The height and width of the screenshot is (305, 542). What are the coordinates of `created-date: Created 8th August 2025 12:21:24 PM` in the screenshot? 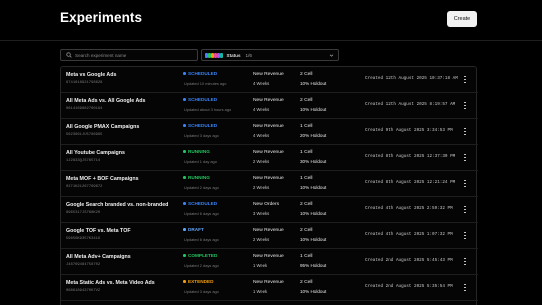 It's located at (410, 182).